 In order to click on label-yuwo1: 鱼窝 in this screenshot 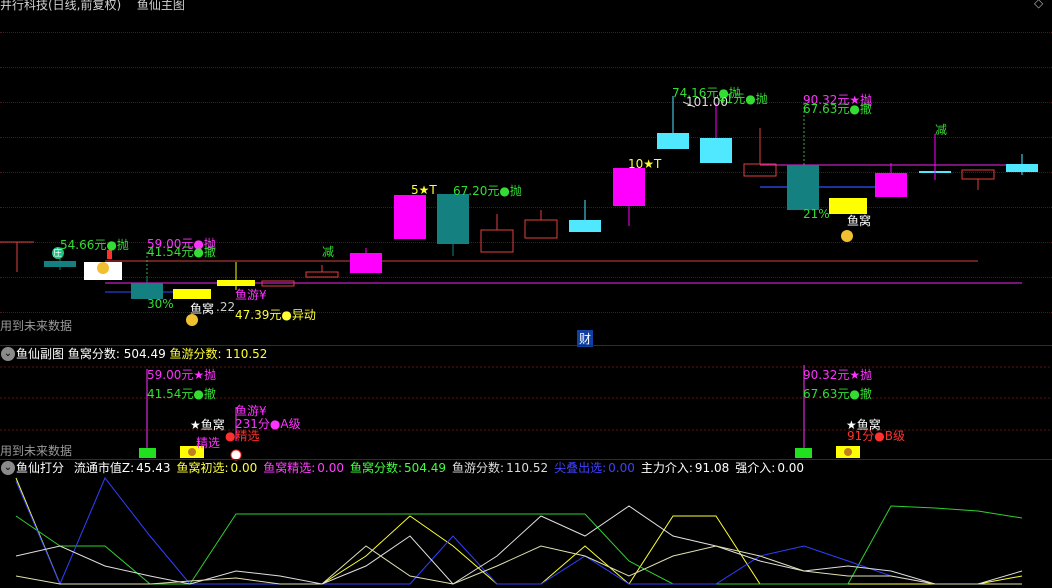, I will do `click(202, 309)`.